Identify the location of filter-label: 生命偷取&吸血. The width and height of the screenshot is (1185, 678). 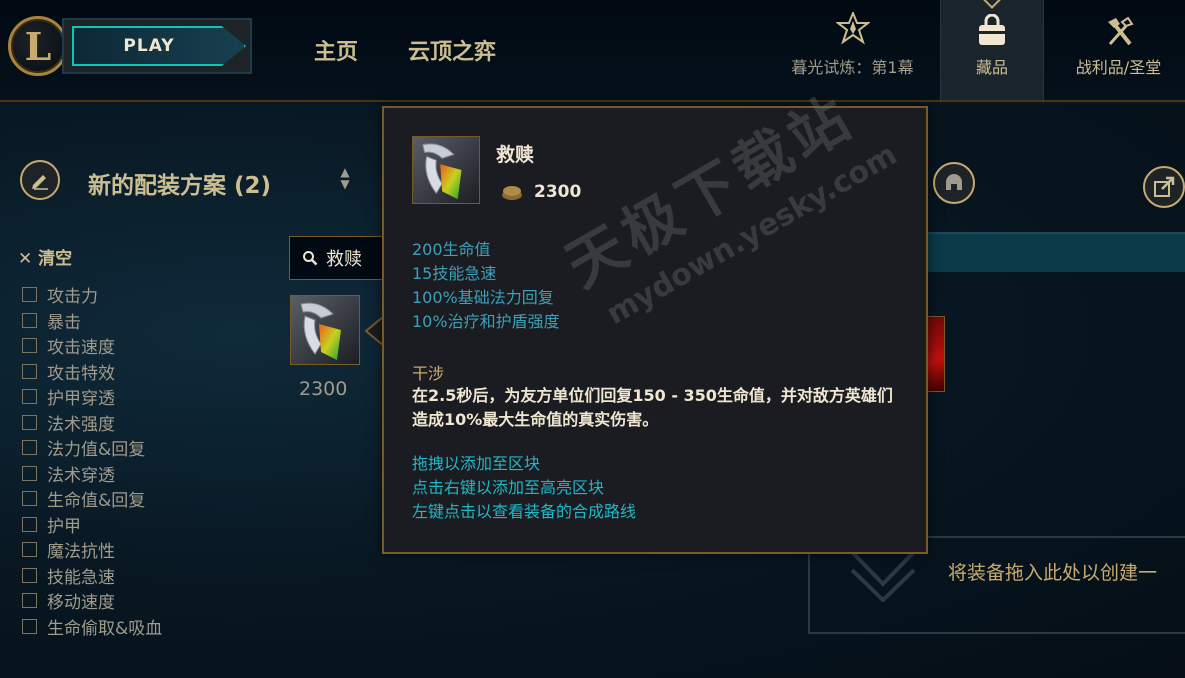
(105, 628).